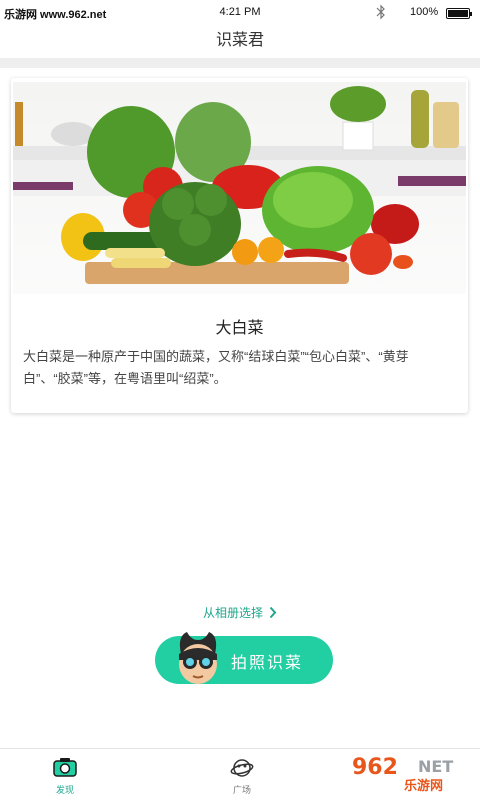 Image resolution: width=480 pixels, height=800 pixels. What do you see at coordinates (381, 13) in the screenshot?
I see `bluetooth-icon` at bounding box center [381, 13].